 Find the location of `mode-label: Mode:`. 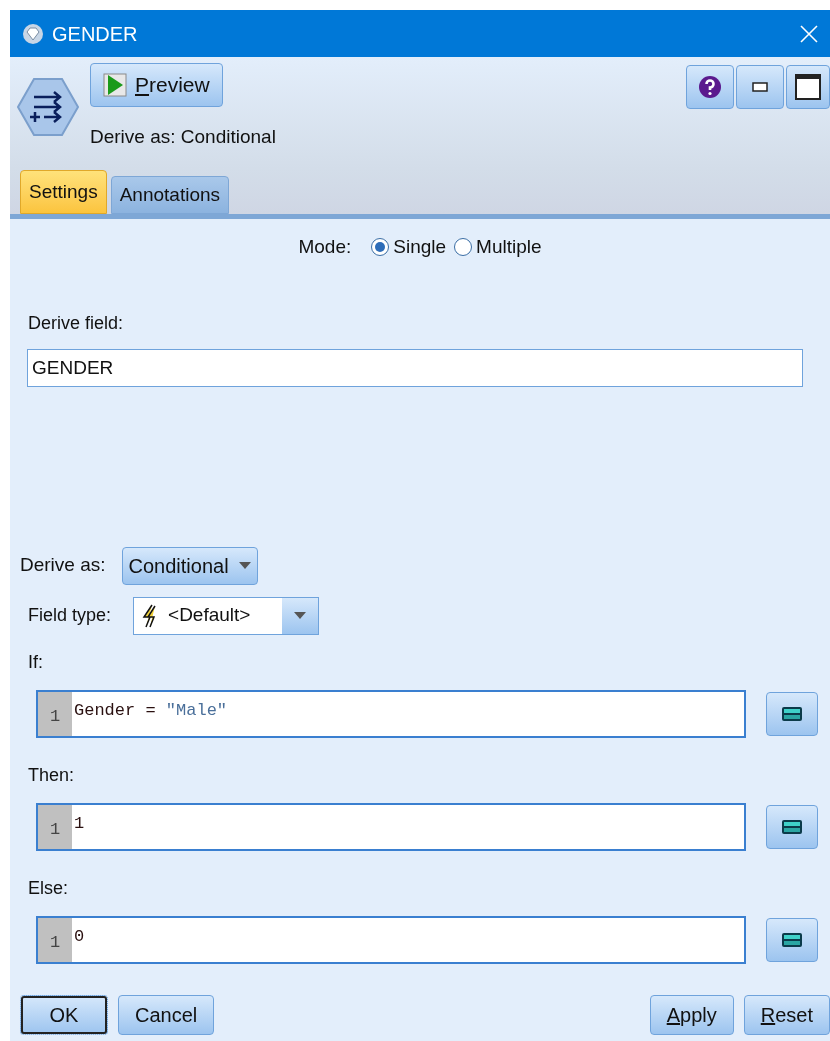

mode-label: Mode: is located at coordinates (325, 247).